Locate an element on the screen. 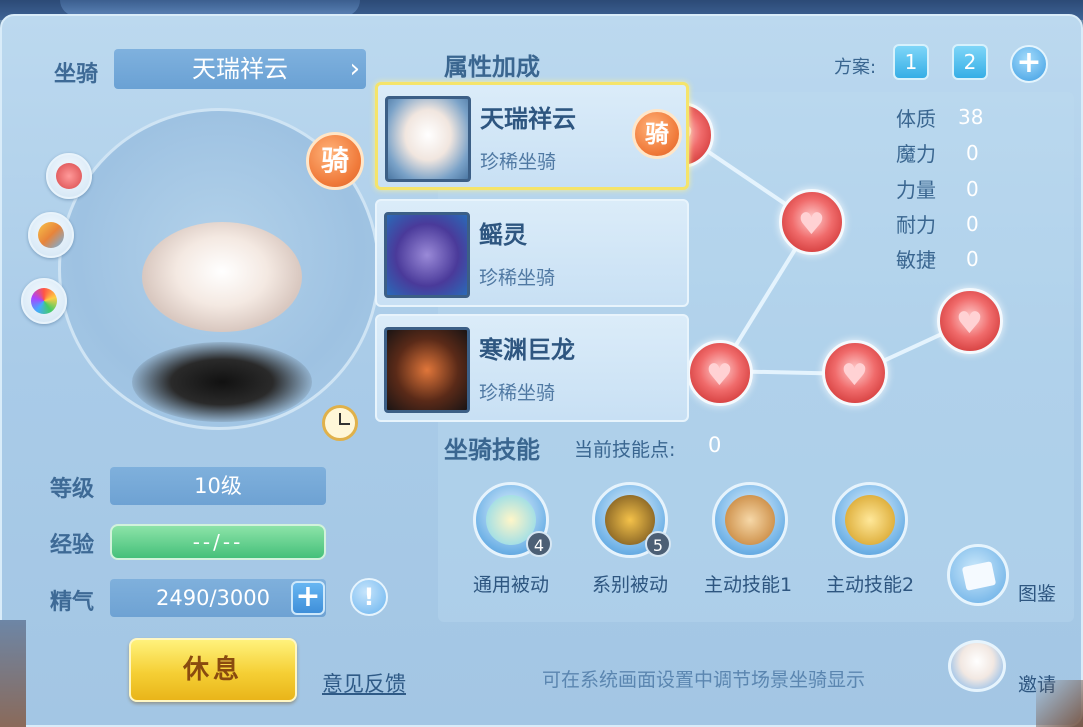 This screenshot has width=1083, height=727. skill-school-passive: 5 is located at coordinates (631, 520).